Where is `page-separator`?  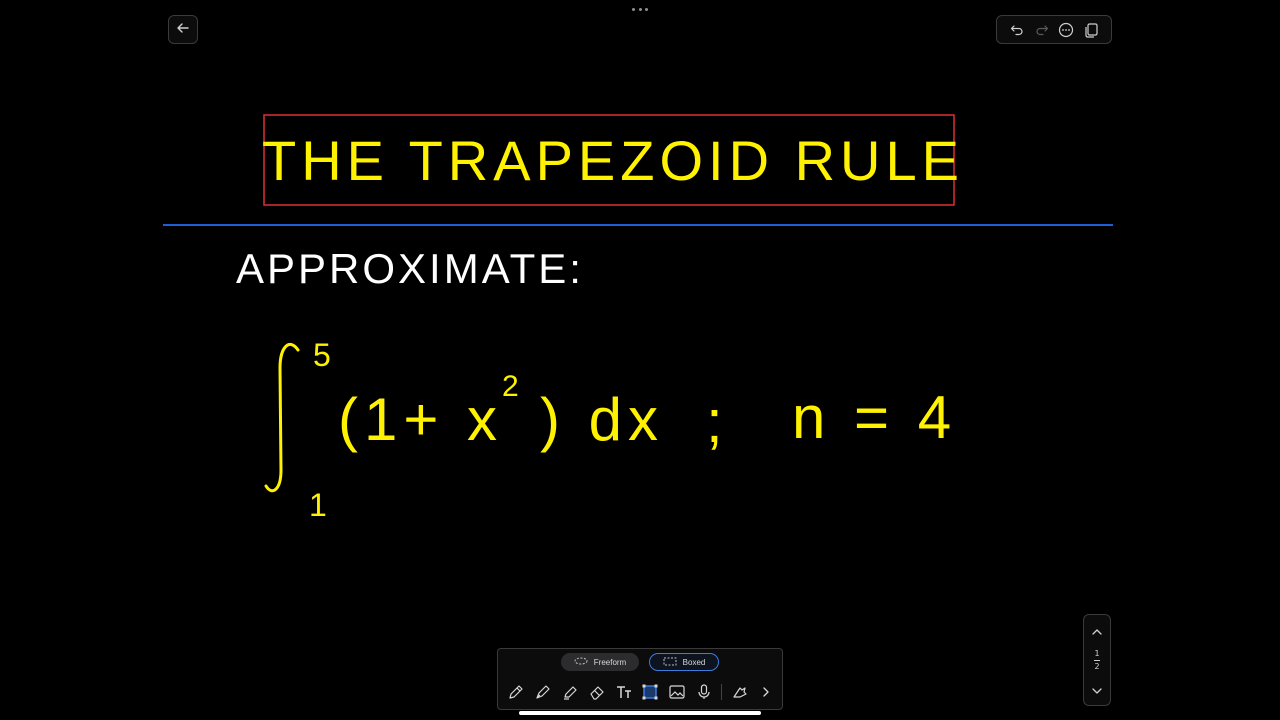 page-separator is located at coordinates (1097, 660).